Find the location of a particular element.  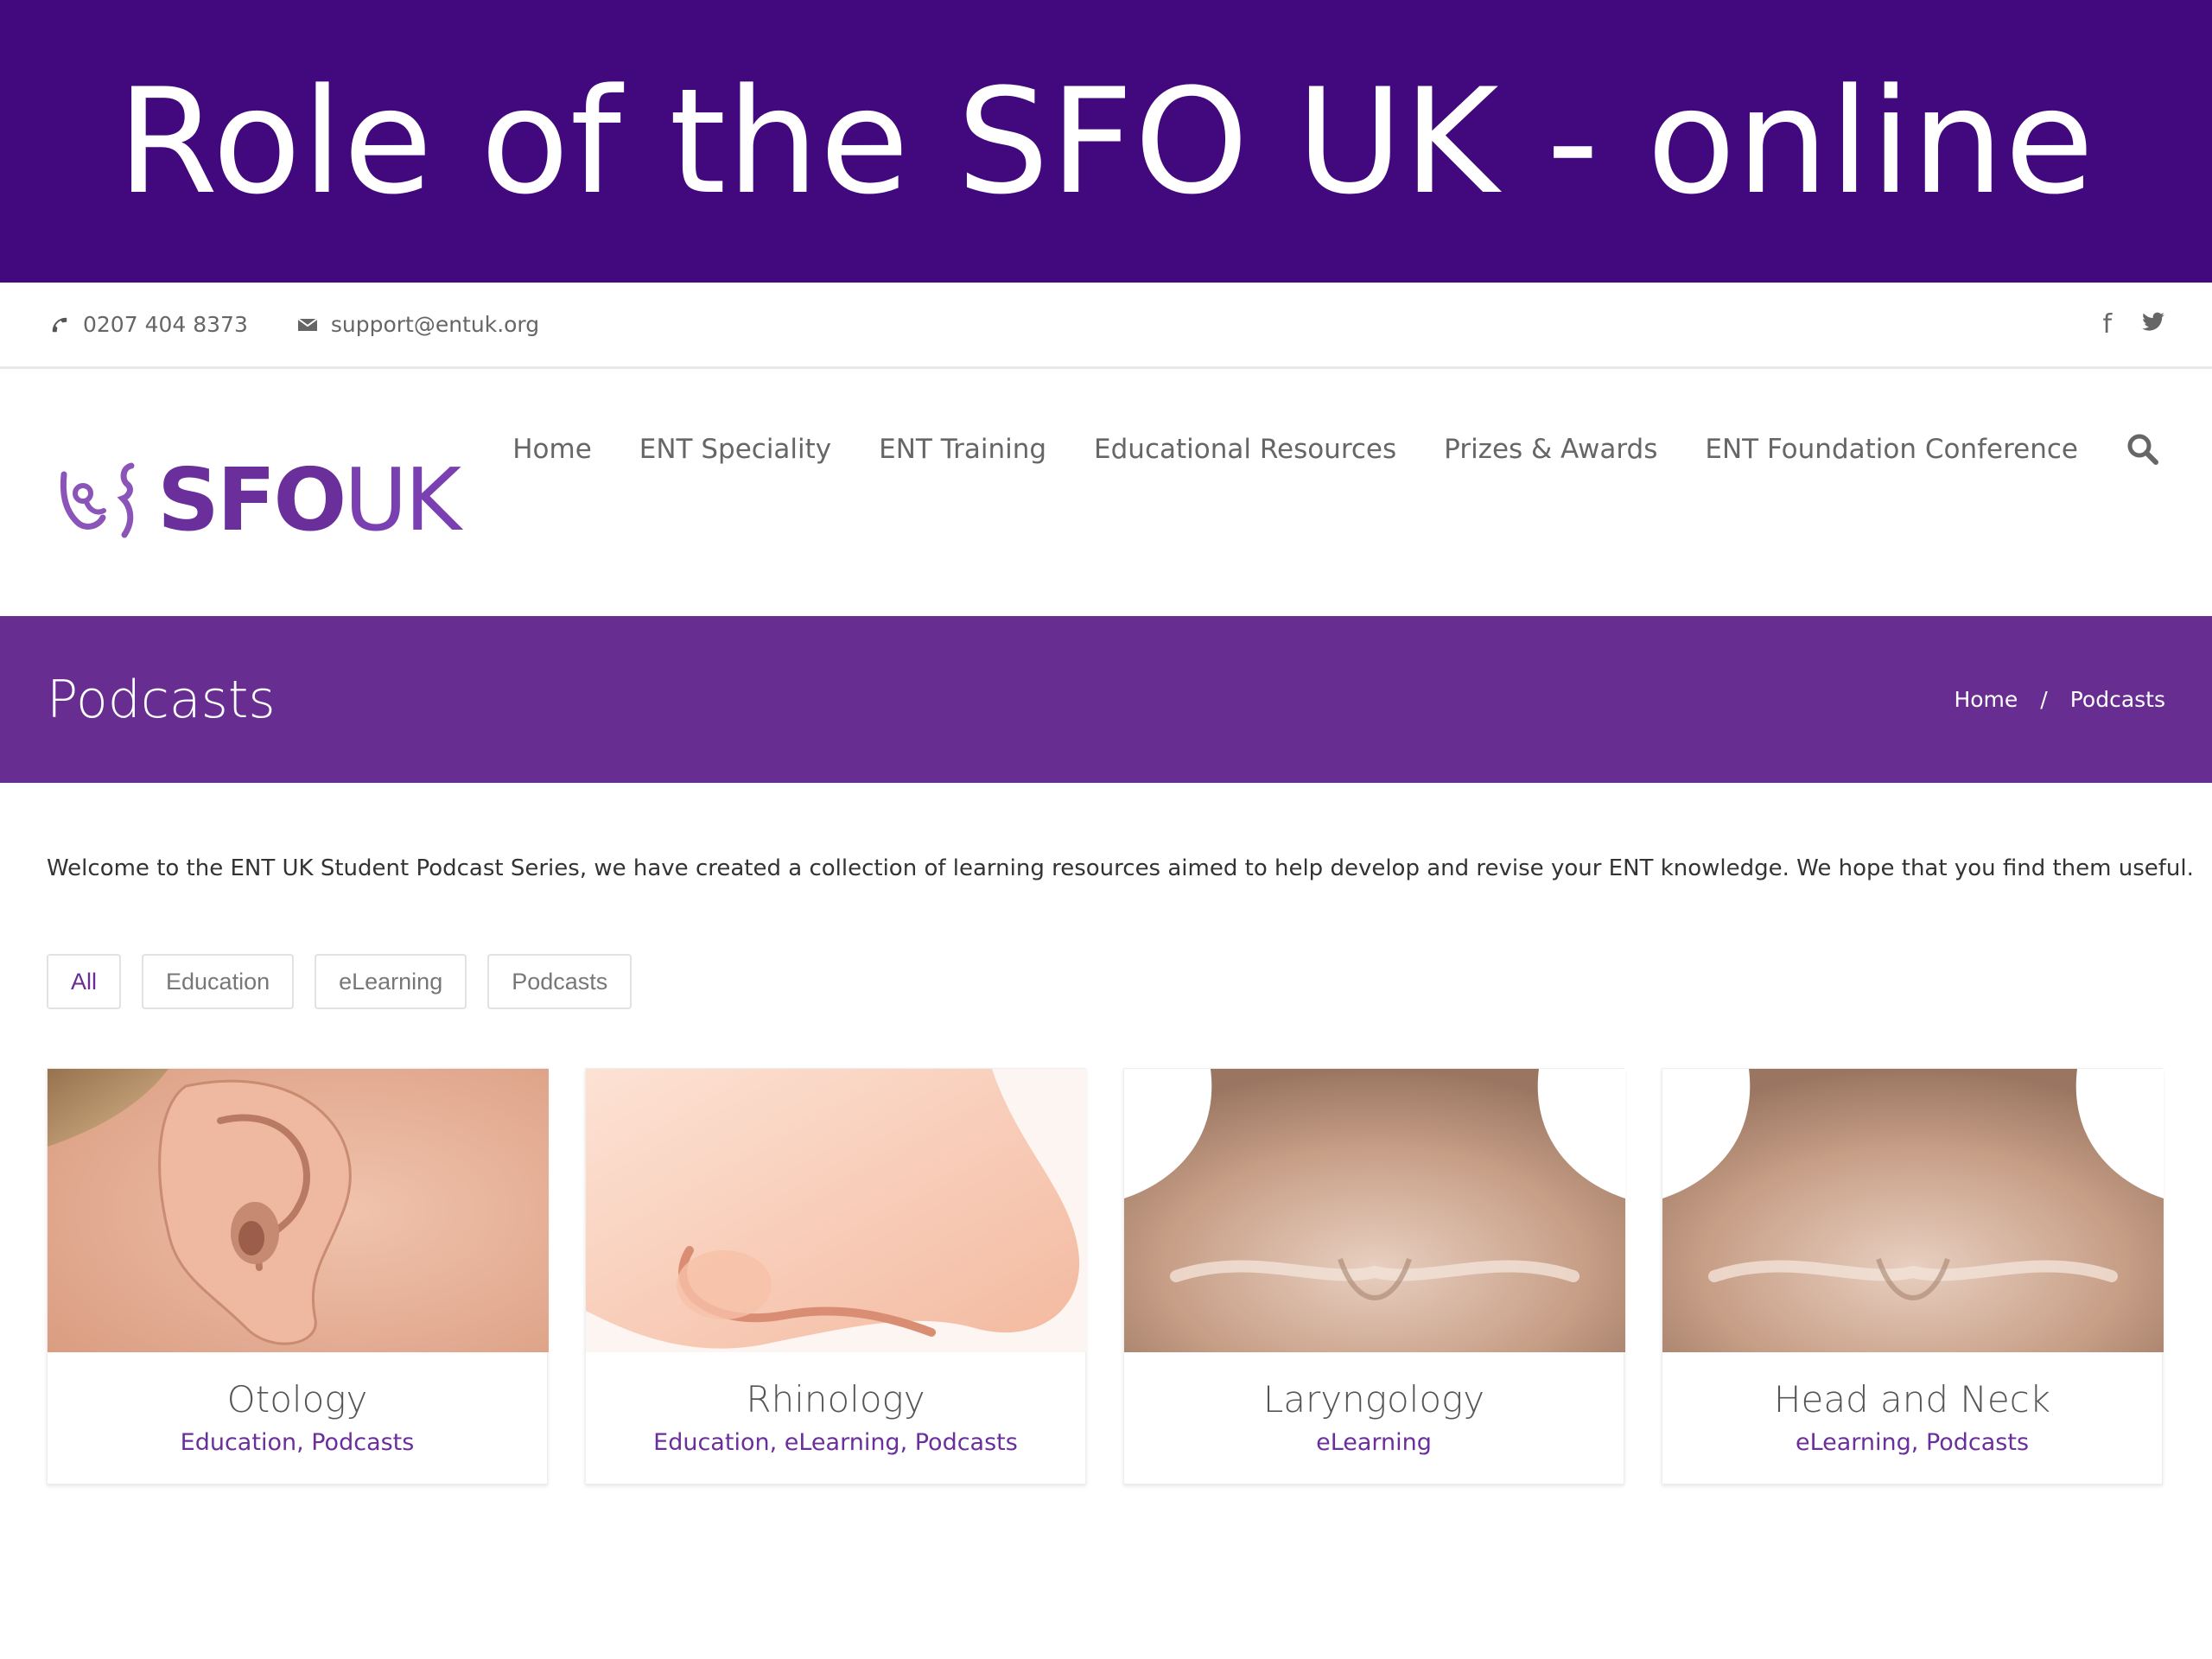

card-tags: Education, Podcasts is located at coordinates (297, 1442).